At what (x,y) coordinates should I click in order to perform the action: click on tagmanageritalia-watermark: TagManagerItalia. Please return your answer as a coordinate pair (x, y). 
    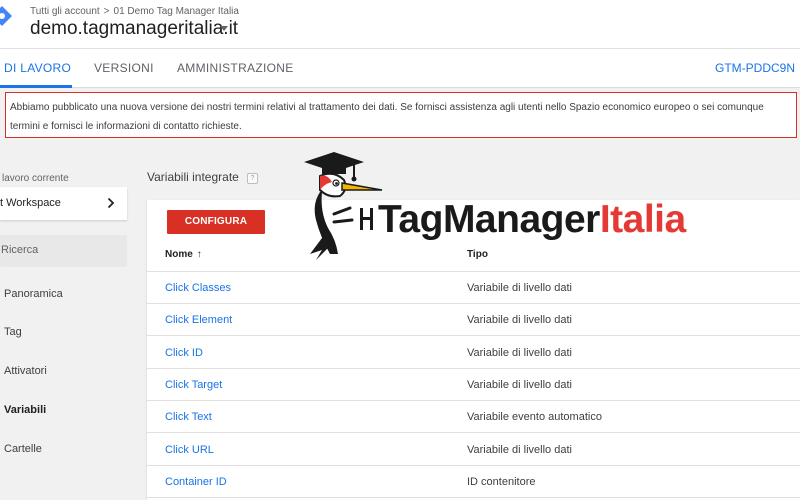
    Looking at the image, I should click on (500, 205).